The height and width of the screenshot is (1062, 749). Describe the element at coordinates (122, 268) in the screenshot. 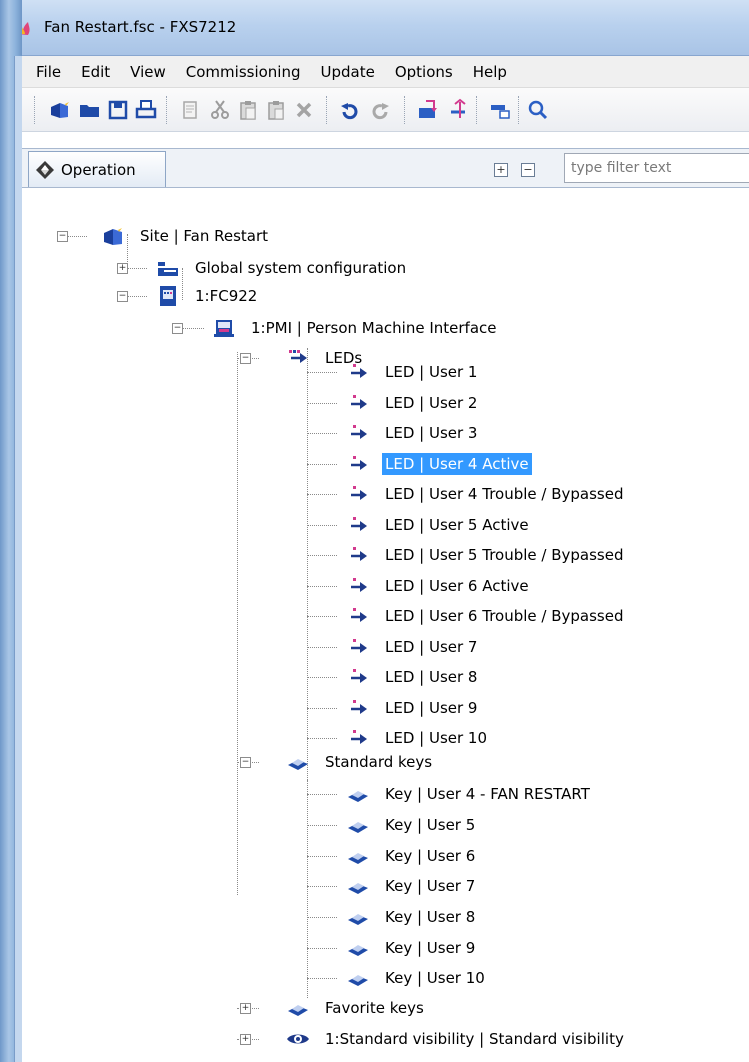

I see `expander-global: +` at that location.